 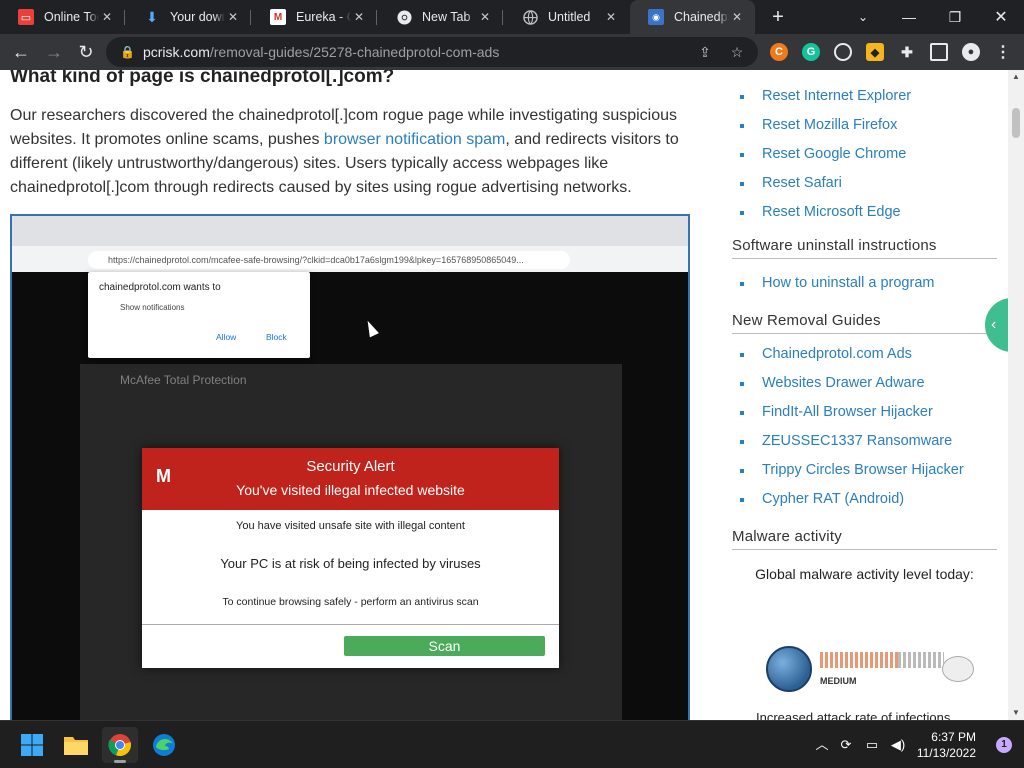 What do you see at coordinates (864, 383) in the screenshot?
I see `guide-link: Websites Drawer Adware` at bounding box center [864, 383].